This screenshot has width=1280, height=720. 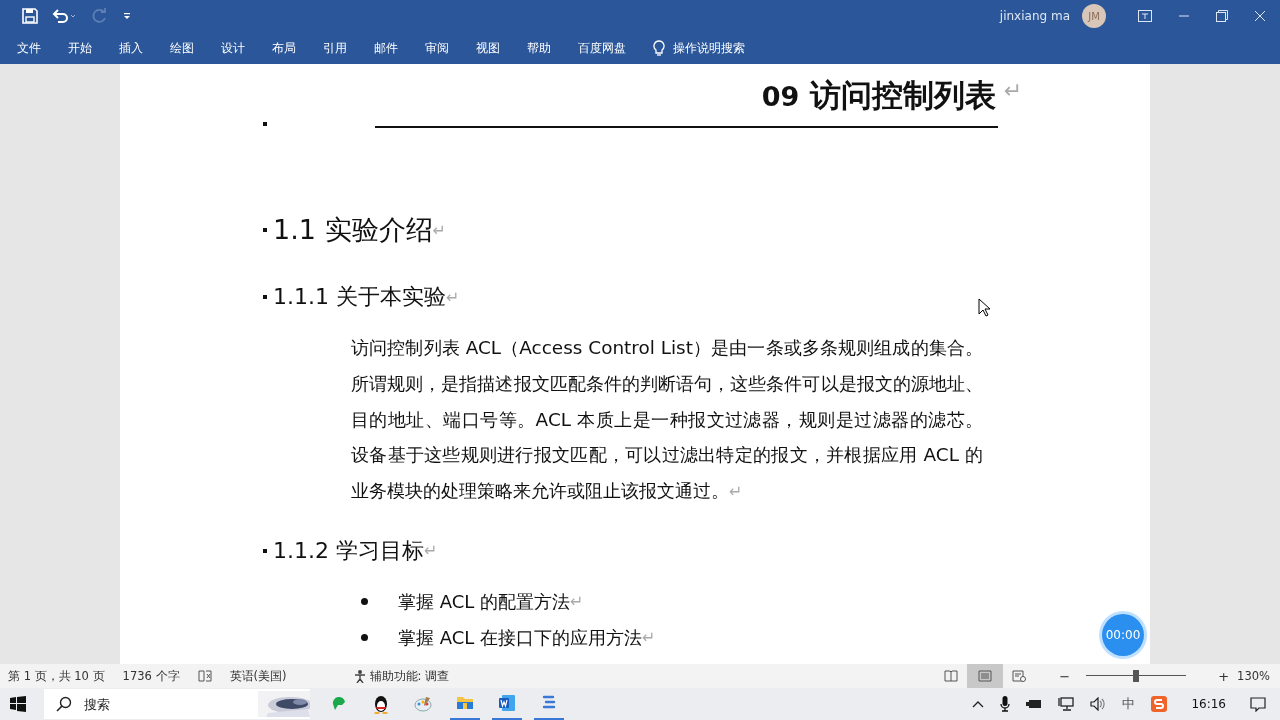 What do you see at coordinates (1098, 704) in the screenshot?
I see `volume-icon` at bounding box center [1098, 704].